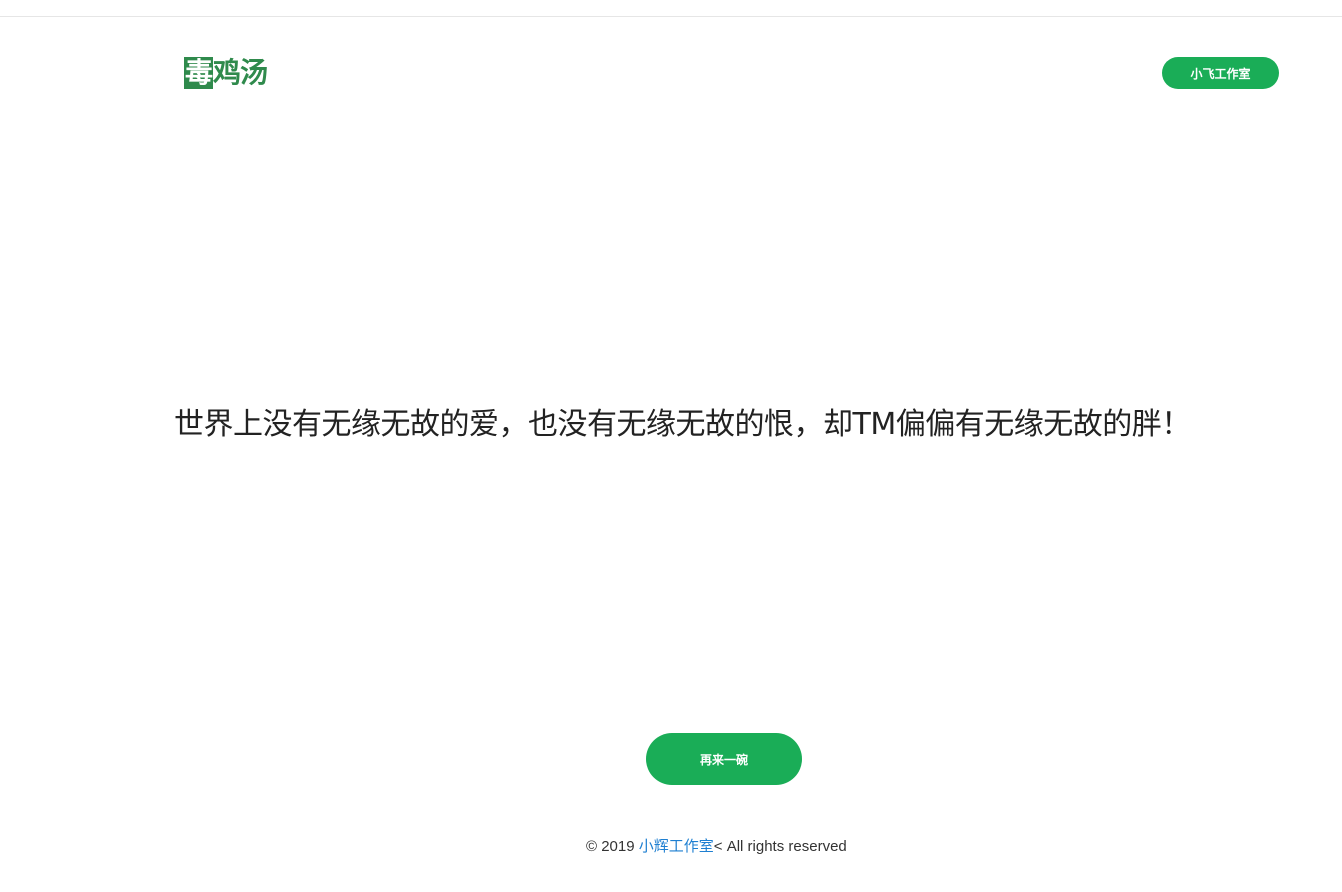 Image resolution: width=1342 pixels, height=892 pixels. I want to click on footer-copyright: © 2019 小辉工作室< All rights reserved, so click(671, 847).